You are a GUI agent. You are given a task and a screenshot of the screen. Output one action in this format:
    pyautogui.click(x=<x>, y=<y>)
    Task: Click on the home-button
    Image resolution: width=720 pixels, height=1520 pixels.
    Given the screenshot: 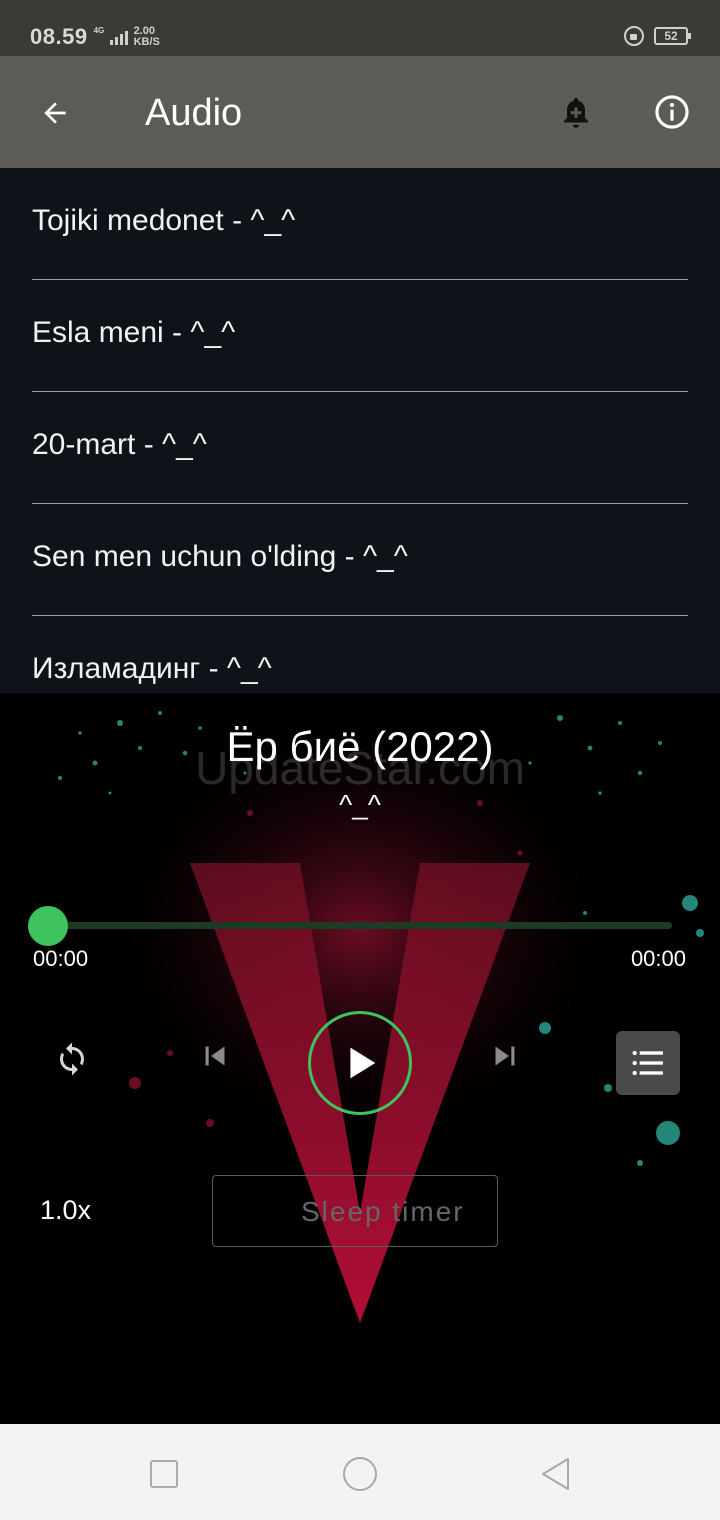 What is the action you would take?
    pyautogui.click(x=360, y=1474)
    